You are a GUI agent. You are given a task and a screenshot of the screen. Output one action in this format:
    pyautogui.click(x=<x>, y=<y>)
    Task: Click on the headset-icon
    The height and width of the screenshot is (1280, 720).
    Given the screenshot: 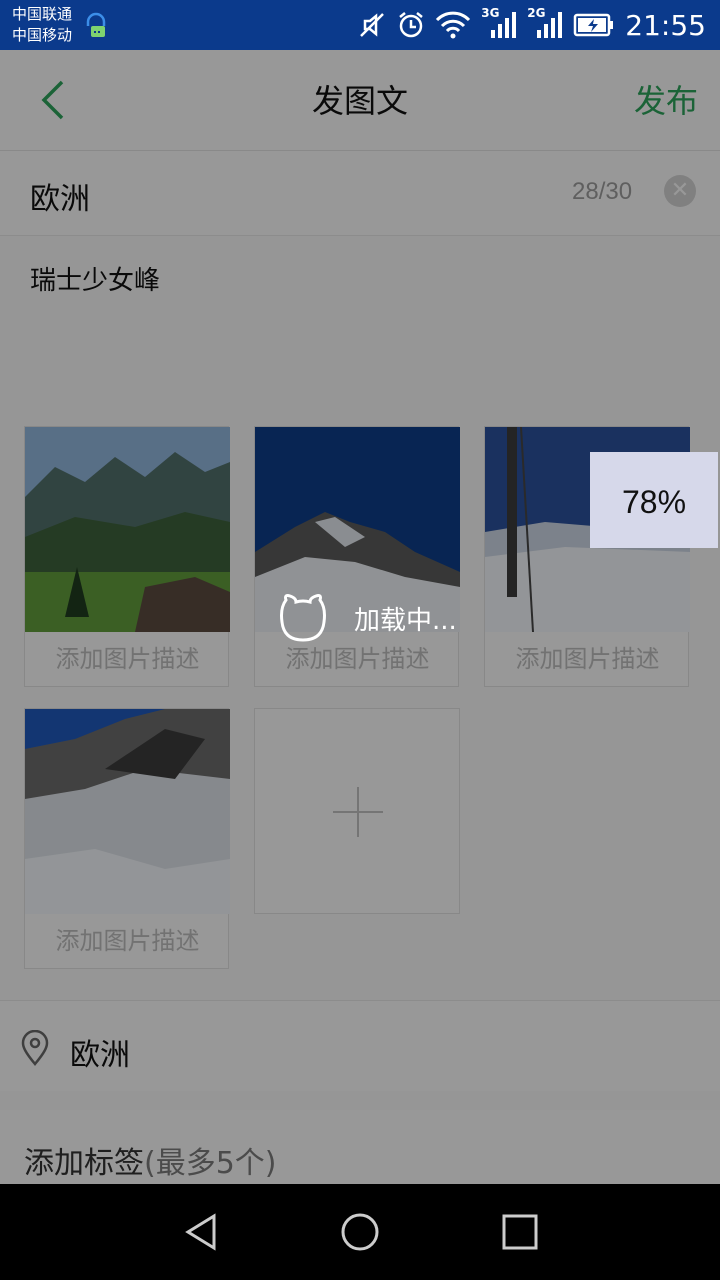 What is the action you would take?
    pyautogui.click(x=96, y=24)
    